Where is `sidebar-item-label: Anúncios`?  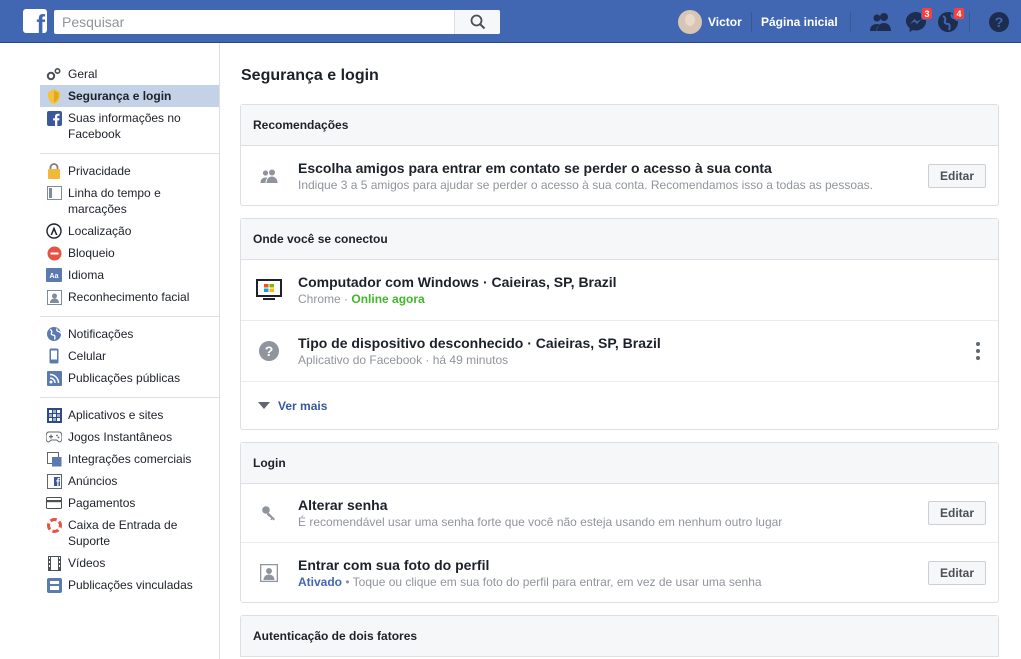
sidebar-item-label: Anúncios is located at coordinates (93, 481).